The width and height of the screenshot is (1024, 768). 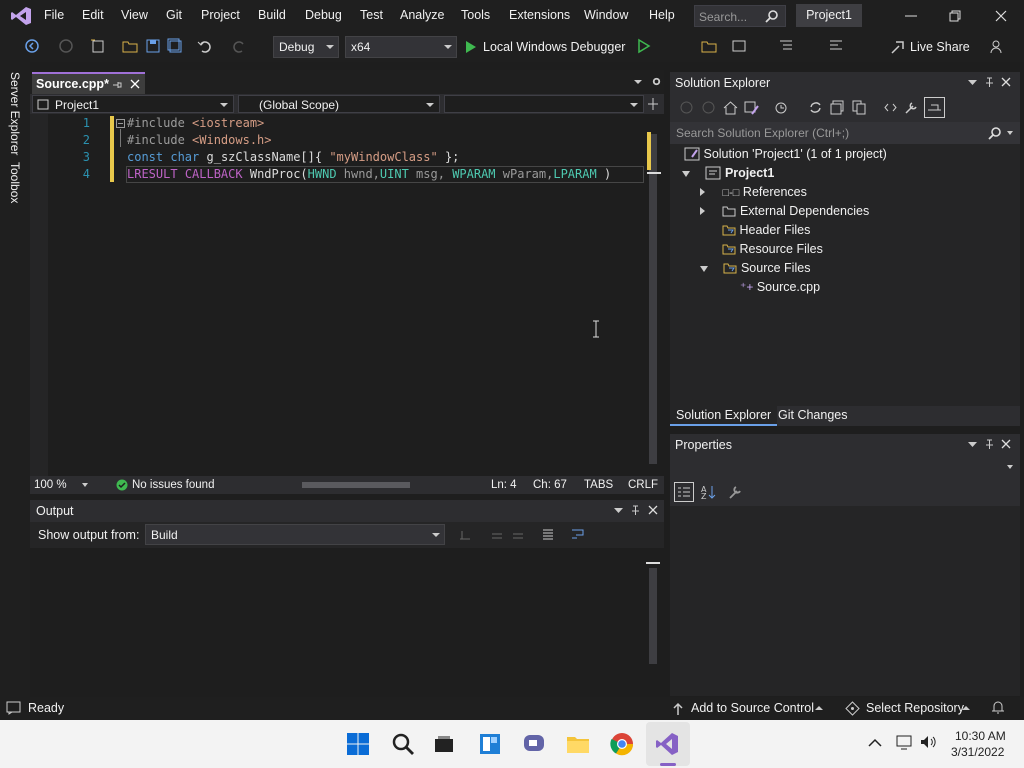 I want to click on save-icon, so click(x=153, y=46).